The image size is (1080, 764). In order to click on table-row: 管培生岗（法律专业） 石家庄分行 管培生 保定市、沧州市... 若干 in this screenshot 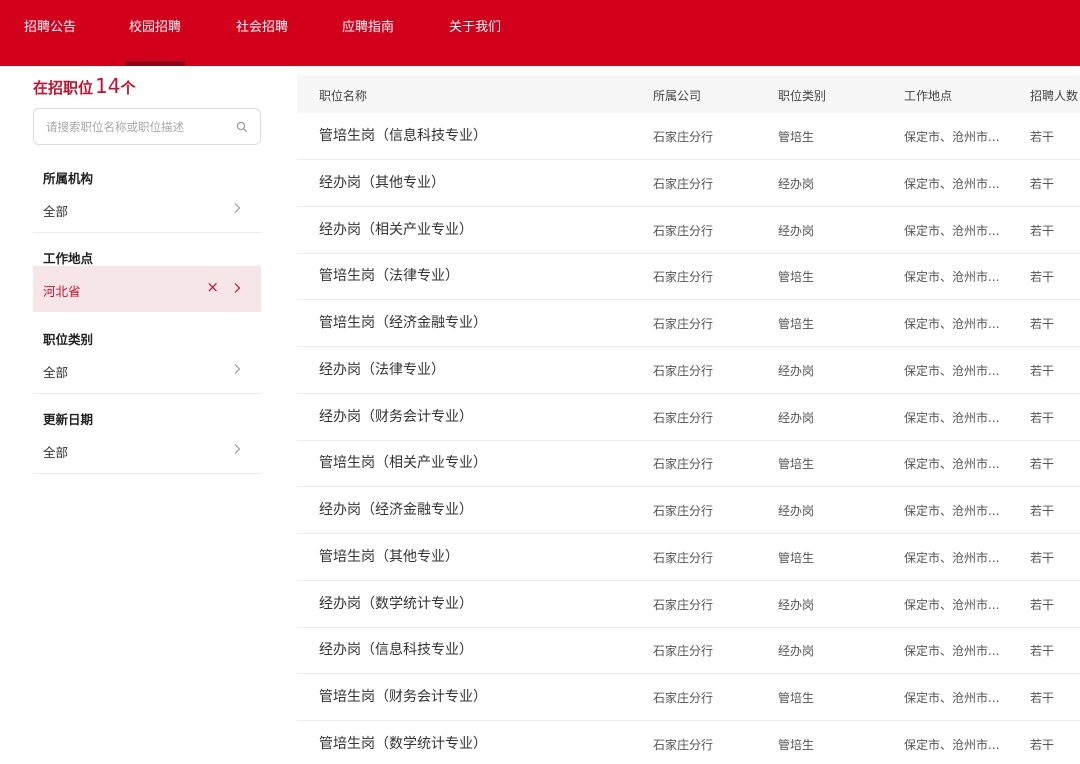, I will do `click(688, 276)`.